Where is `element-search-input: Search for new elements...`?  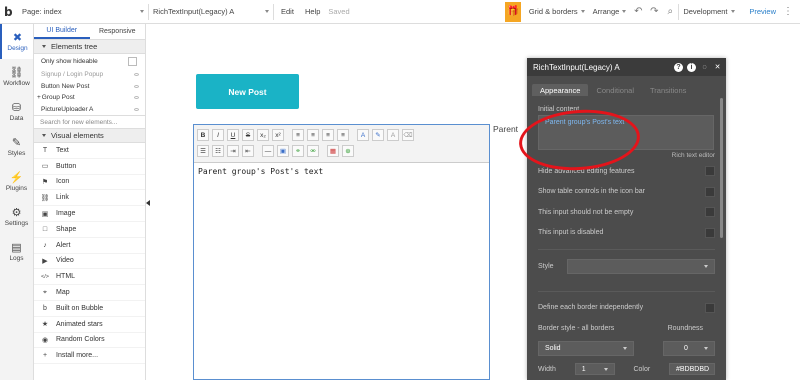
element-search-input: Search for new elements... is located at coordinates (89, 122).